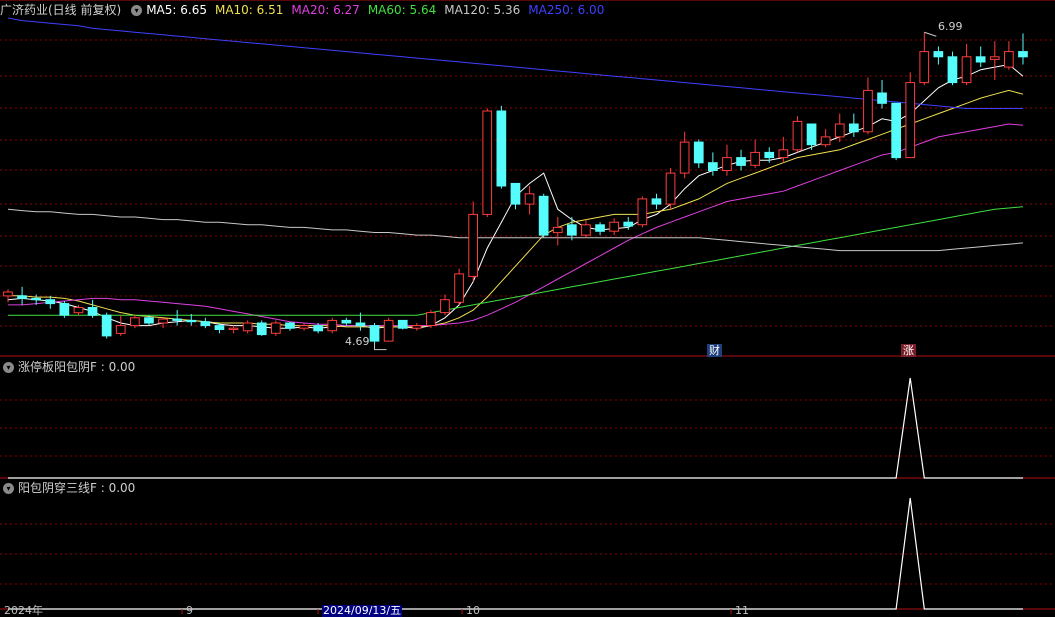 Image resolution: width=1055 pixels, height=617 pixels. What do you see at coordinates (515, 230) in the screenshot?
I see `ma-line-ma120` at bounding box center [515, 230].